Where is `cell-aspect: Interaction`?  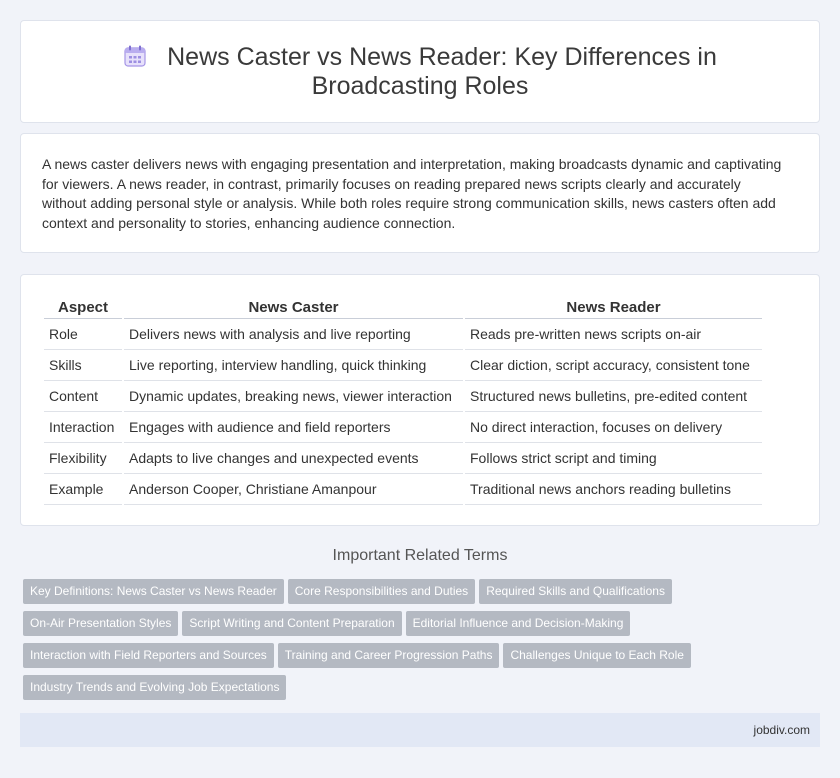
cell-aspect: Interaction is located at coordinates (83, 427).